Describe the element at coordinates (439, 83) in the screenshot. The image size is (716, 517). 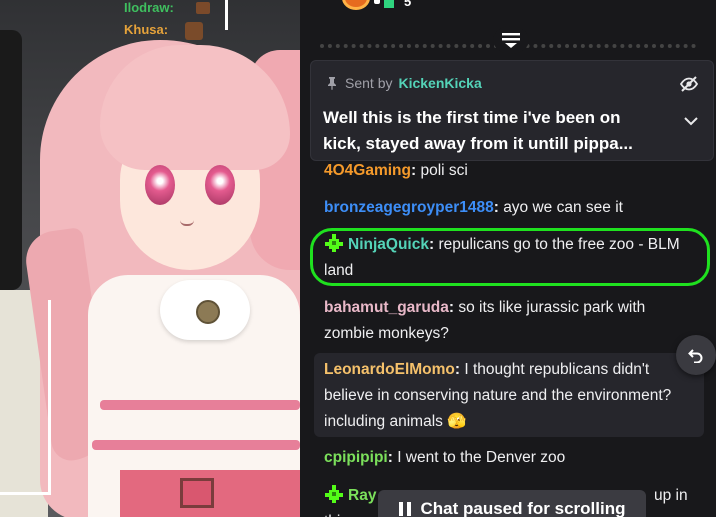
I see `pinned-sender: KickenKicka` at that location.